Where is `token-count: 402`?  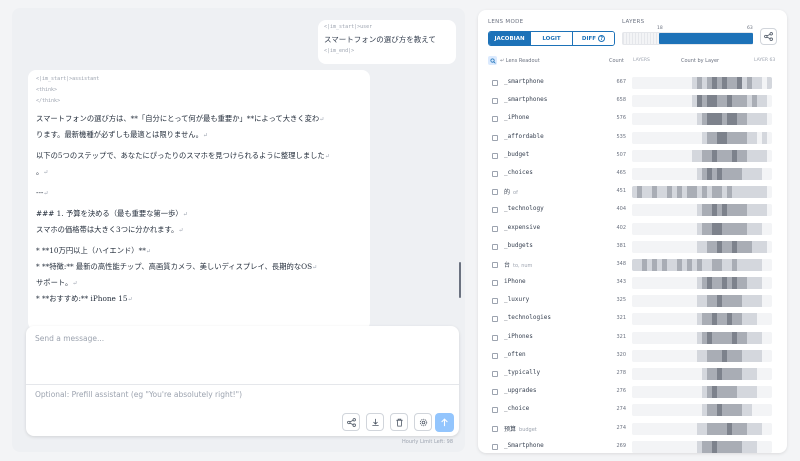
token-count: 402 is located at coordinates (621, 227).